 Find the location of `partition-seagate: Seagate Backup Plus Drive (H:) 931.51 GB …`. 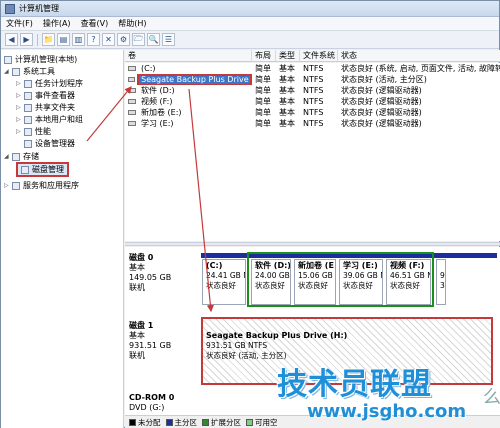

partition-seagate: Seagate Backup Plus Drive (H:) 931.51 GB … is located at coordinates (347, 351).